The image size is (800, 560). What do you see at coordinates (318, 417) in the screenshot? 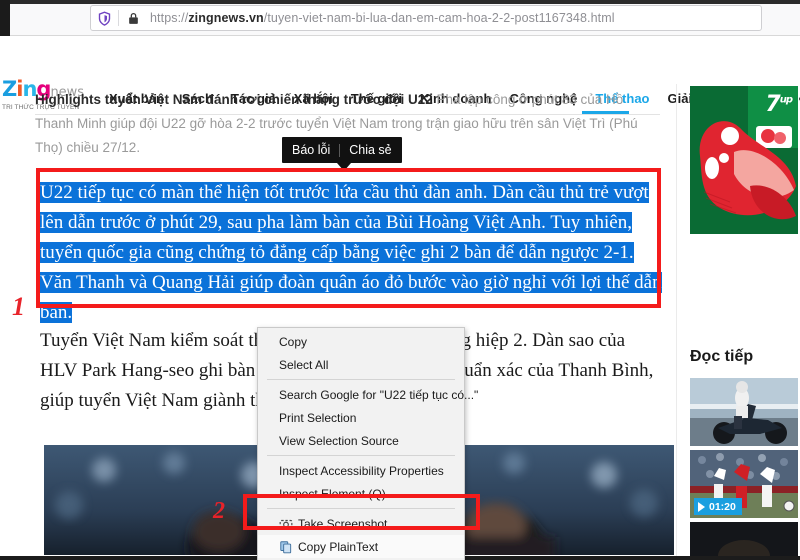
I see `menu-label-print-selection: Print Selection` at bounding box center [318, 417].